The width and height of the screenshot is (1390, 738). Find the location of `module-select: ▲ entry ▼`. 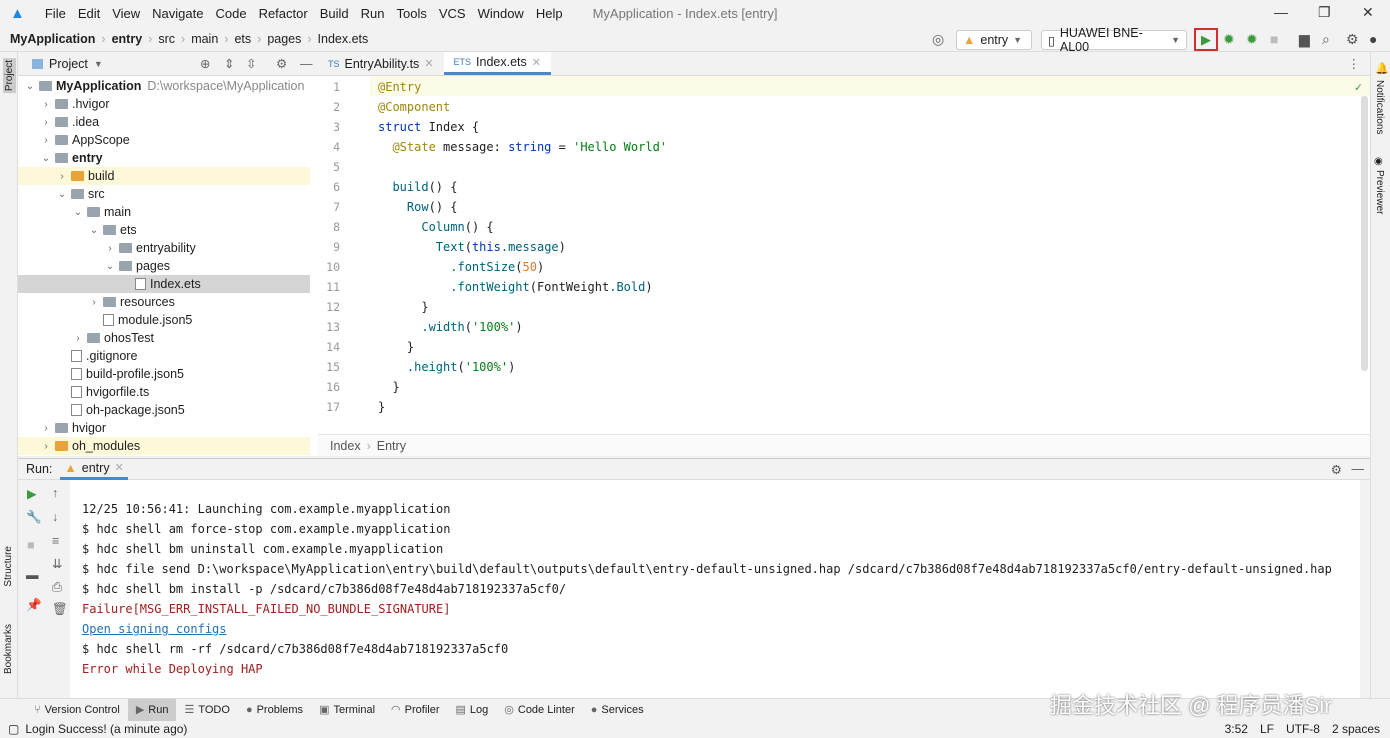

module-select: ▲ entry ▼ is located at coordinates (994, 40).